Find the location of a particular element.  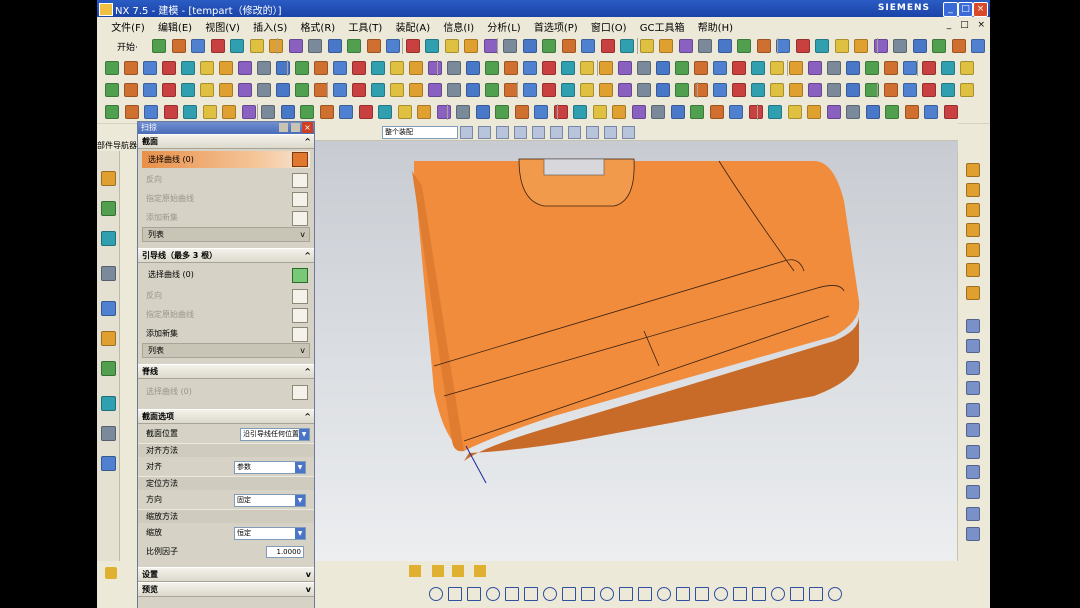

dialog-close-button: × is located at coordinates (307, 127).